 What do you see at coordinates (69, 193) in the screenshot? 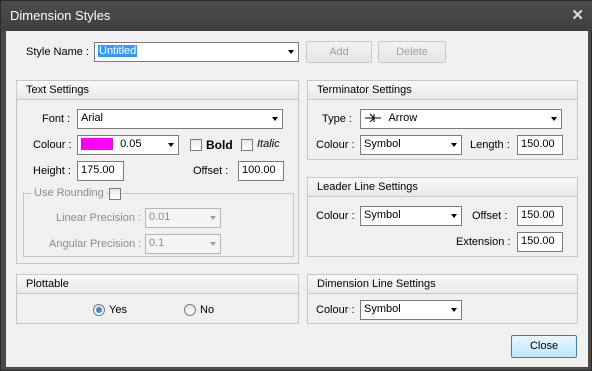
I see `use-rounding-label: Use Rounding` at bounding box center [69, 193].